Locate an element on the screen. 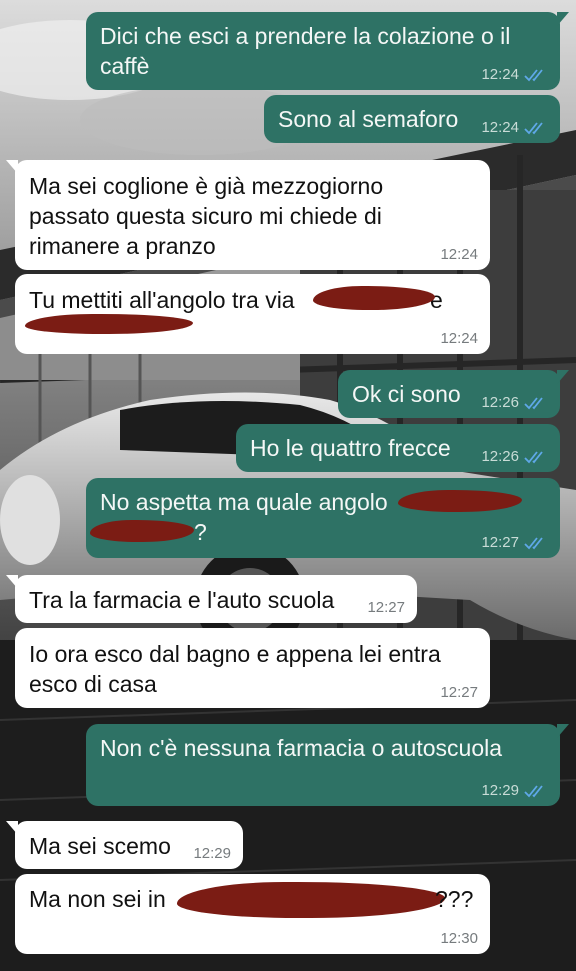  message-outgoing: Ok ci sono 12:26 is located at coordinates (453, 394).